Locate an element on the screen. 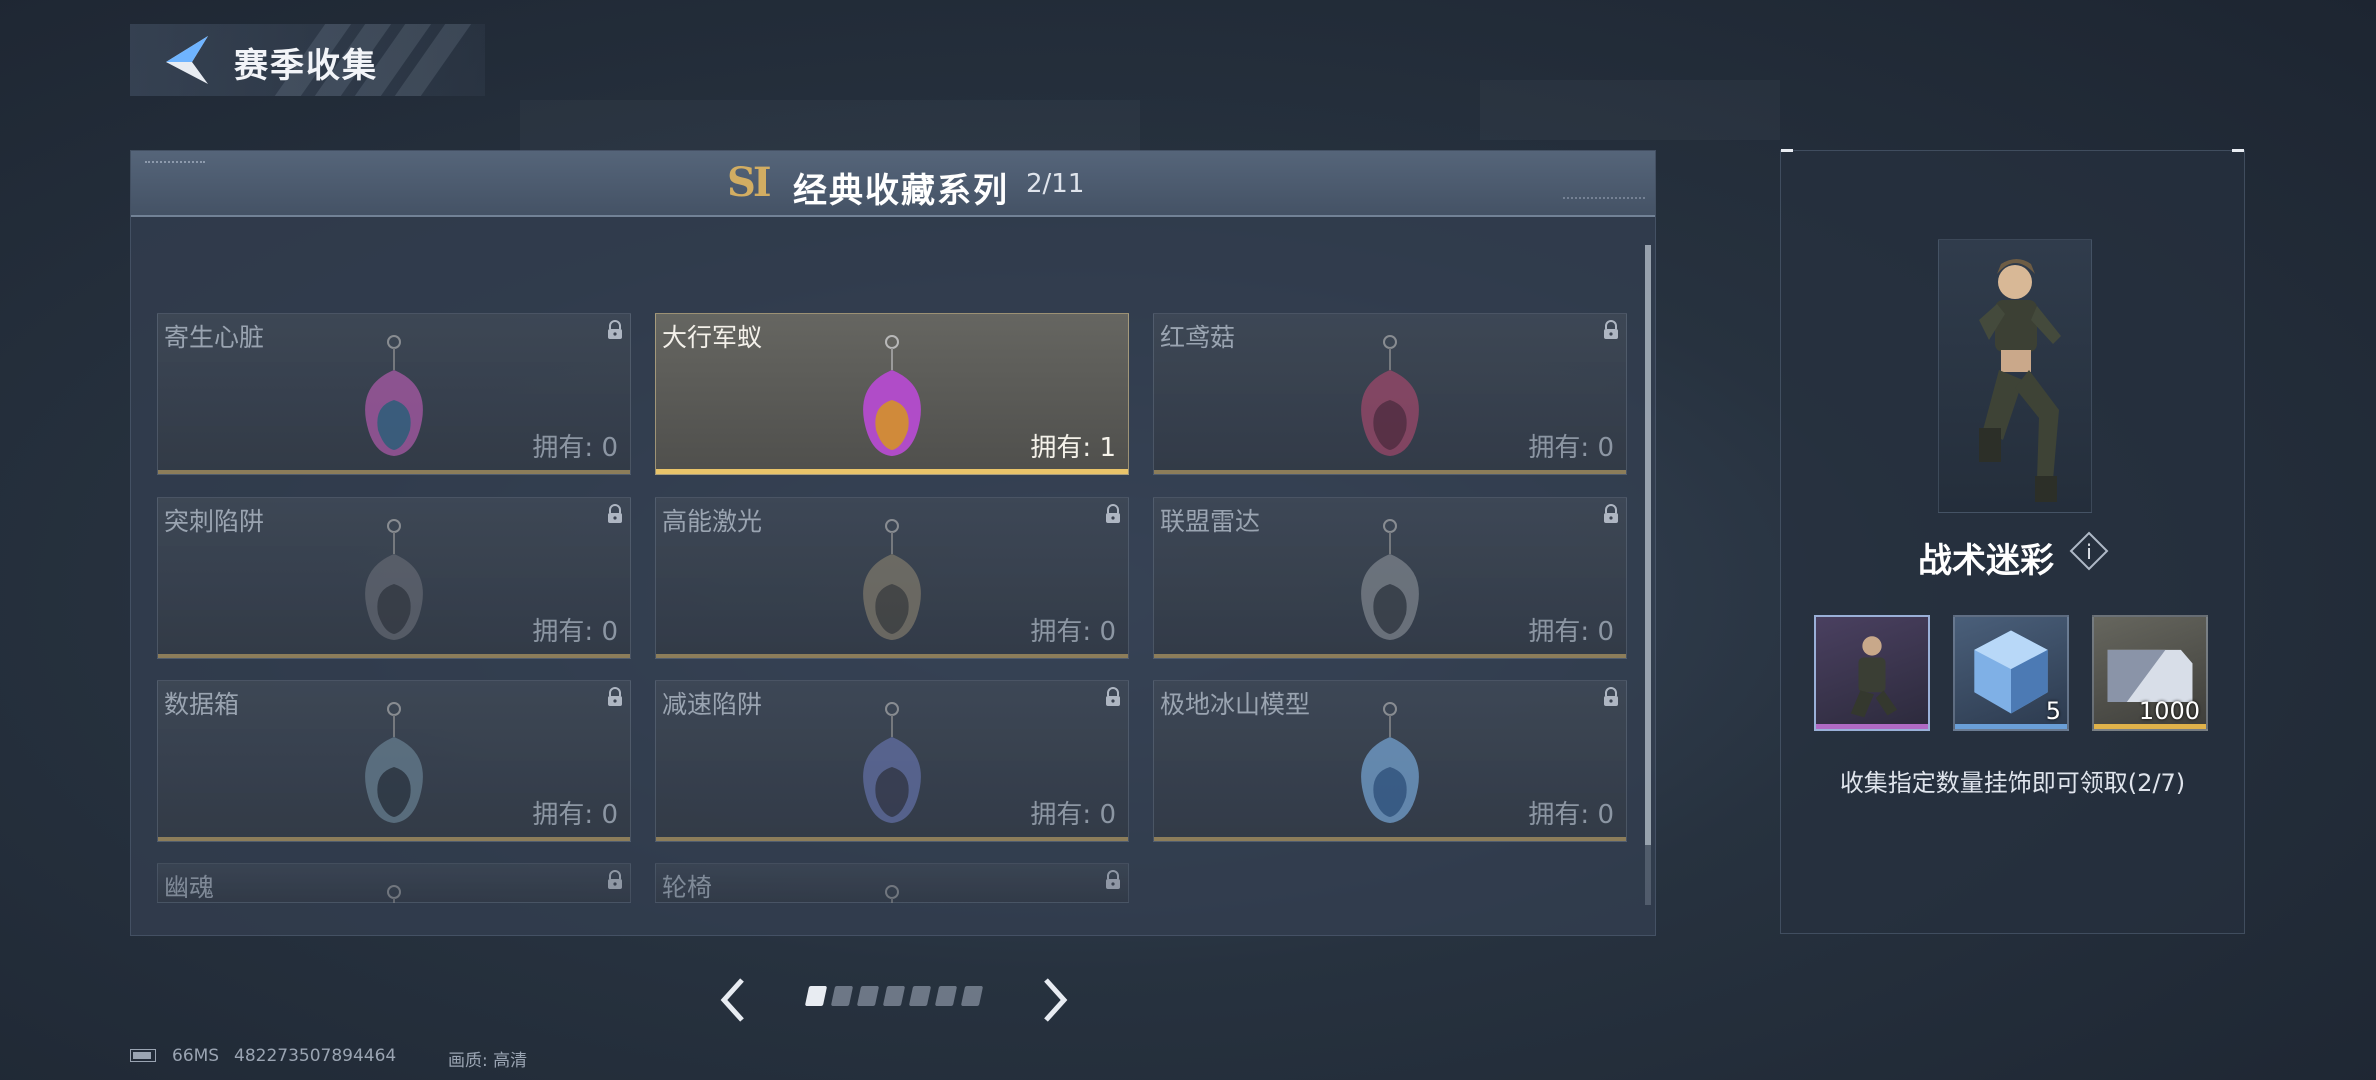 The width and height of the screenshot is (2376, 1080). soldier-figure-icon is located at coordinates (2020, 380).